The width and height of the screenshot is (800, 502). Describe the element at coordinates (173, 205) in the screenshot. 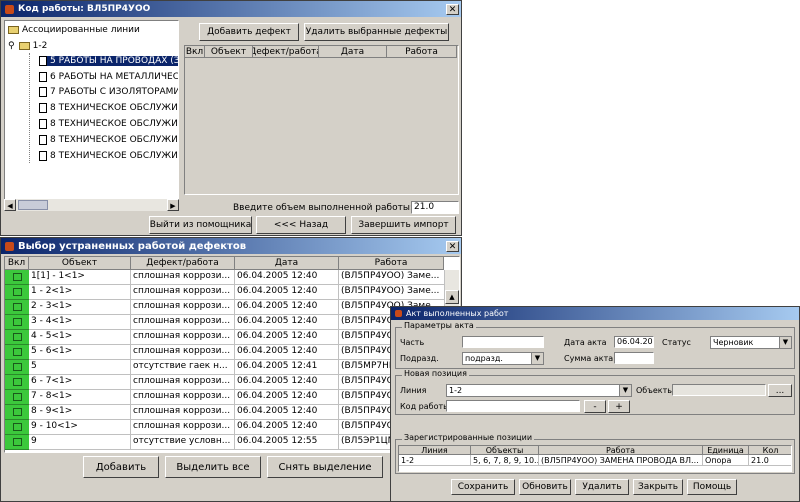

I see `scroll-right-icon: ▶` at that location.